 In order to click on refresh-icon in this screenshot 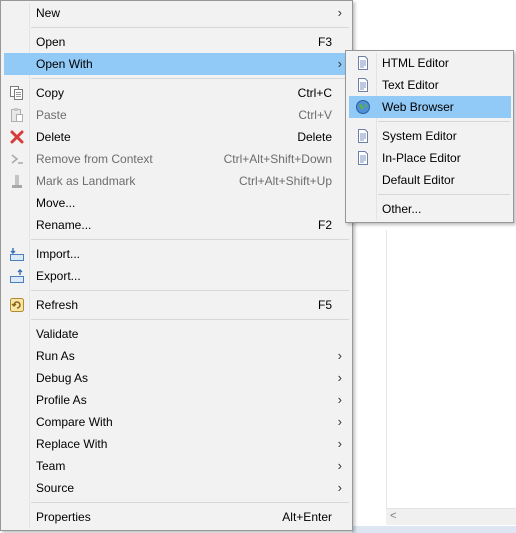, I will do `click(17, 305)`.